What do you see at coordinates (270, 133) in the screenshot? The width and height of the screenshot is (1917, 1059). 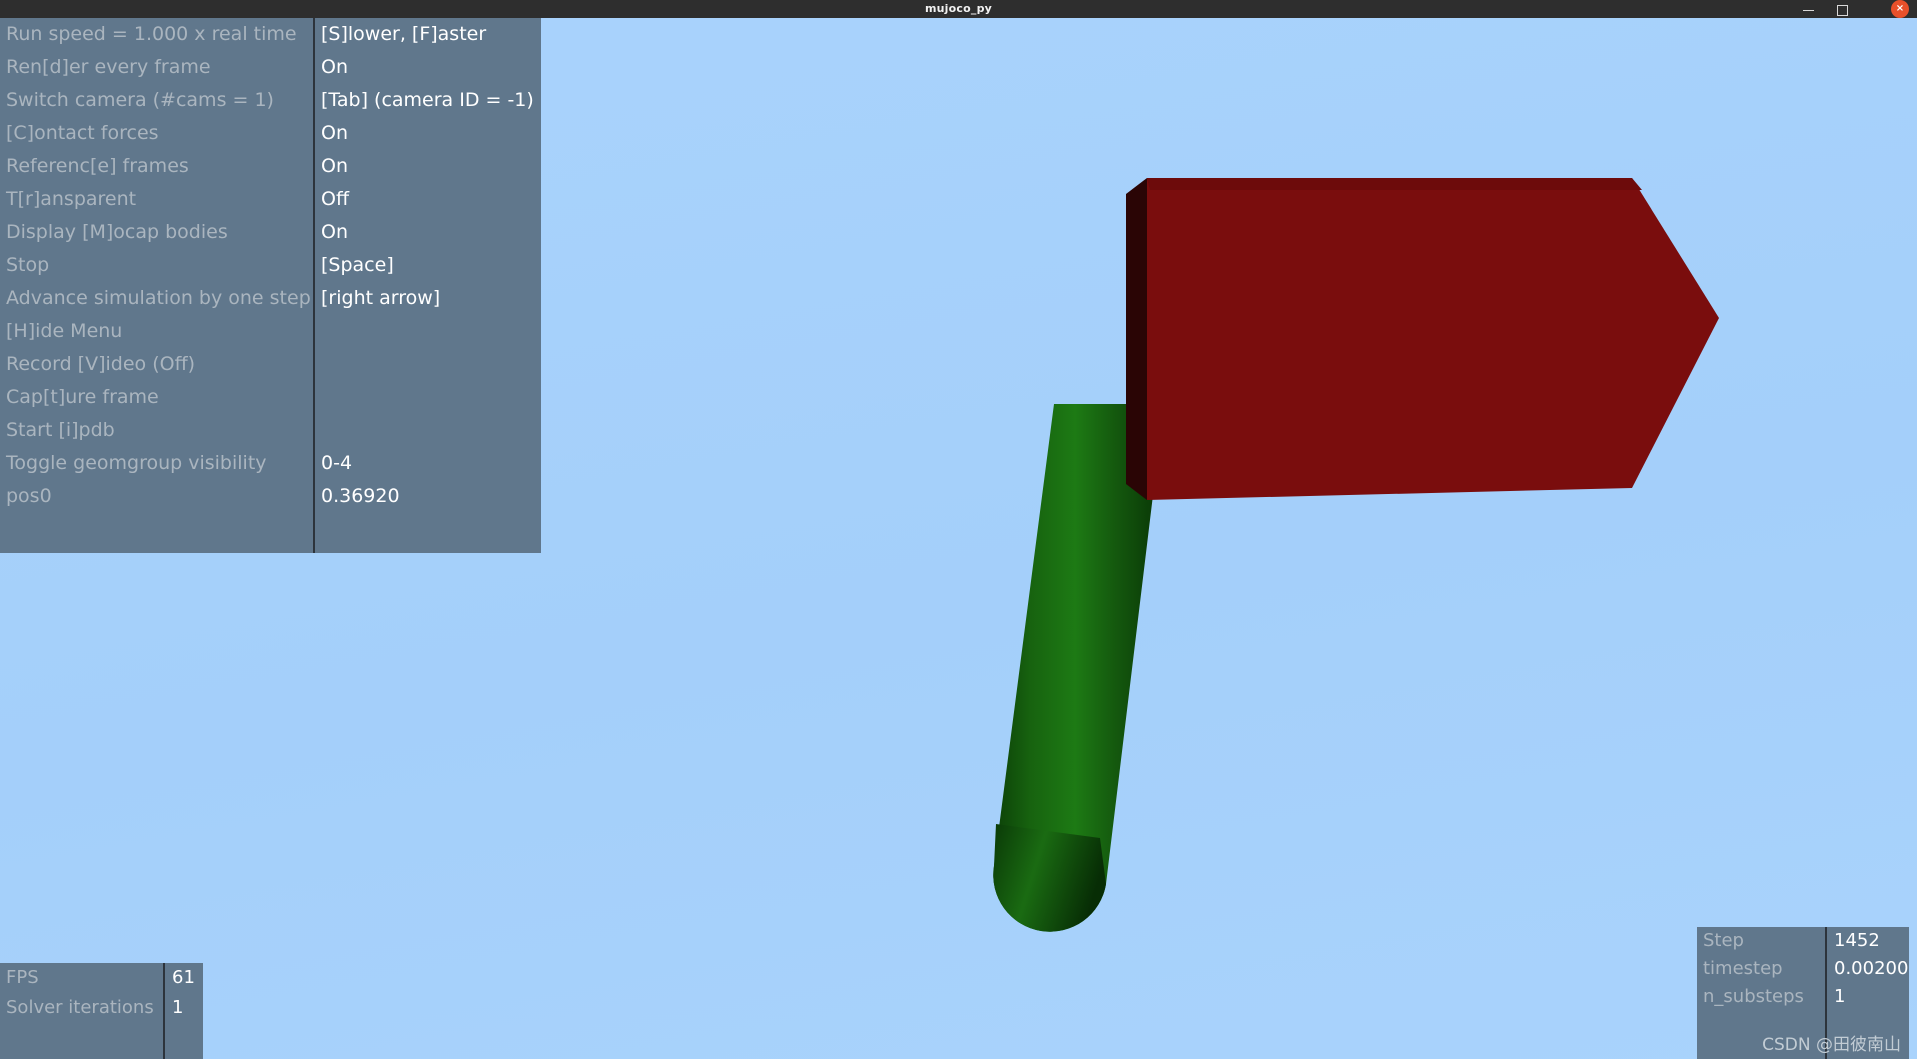 I see `menu-row-contact-forces: [C]ontact forces On` at bounding box center [270, 133].